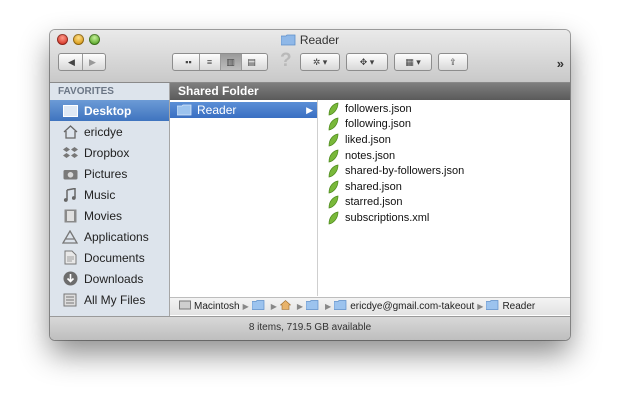 Image resolution: width=620 pixels, height=410 pixels. I want to click on sidebar-item-label: Pictures, so click(106, 173).